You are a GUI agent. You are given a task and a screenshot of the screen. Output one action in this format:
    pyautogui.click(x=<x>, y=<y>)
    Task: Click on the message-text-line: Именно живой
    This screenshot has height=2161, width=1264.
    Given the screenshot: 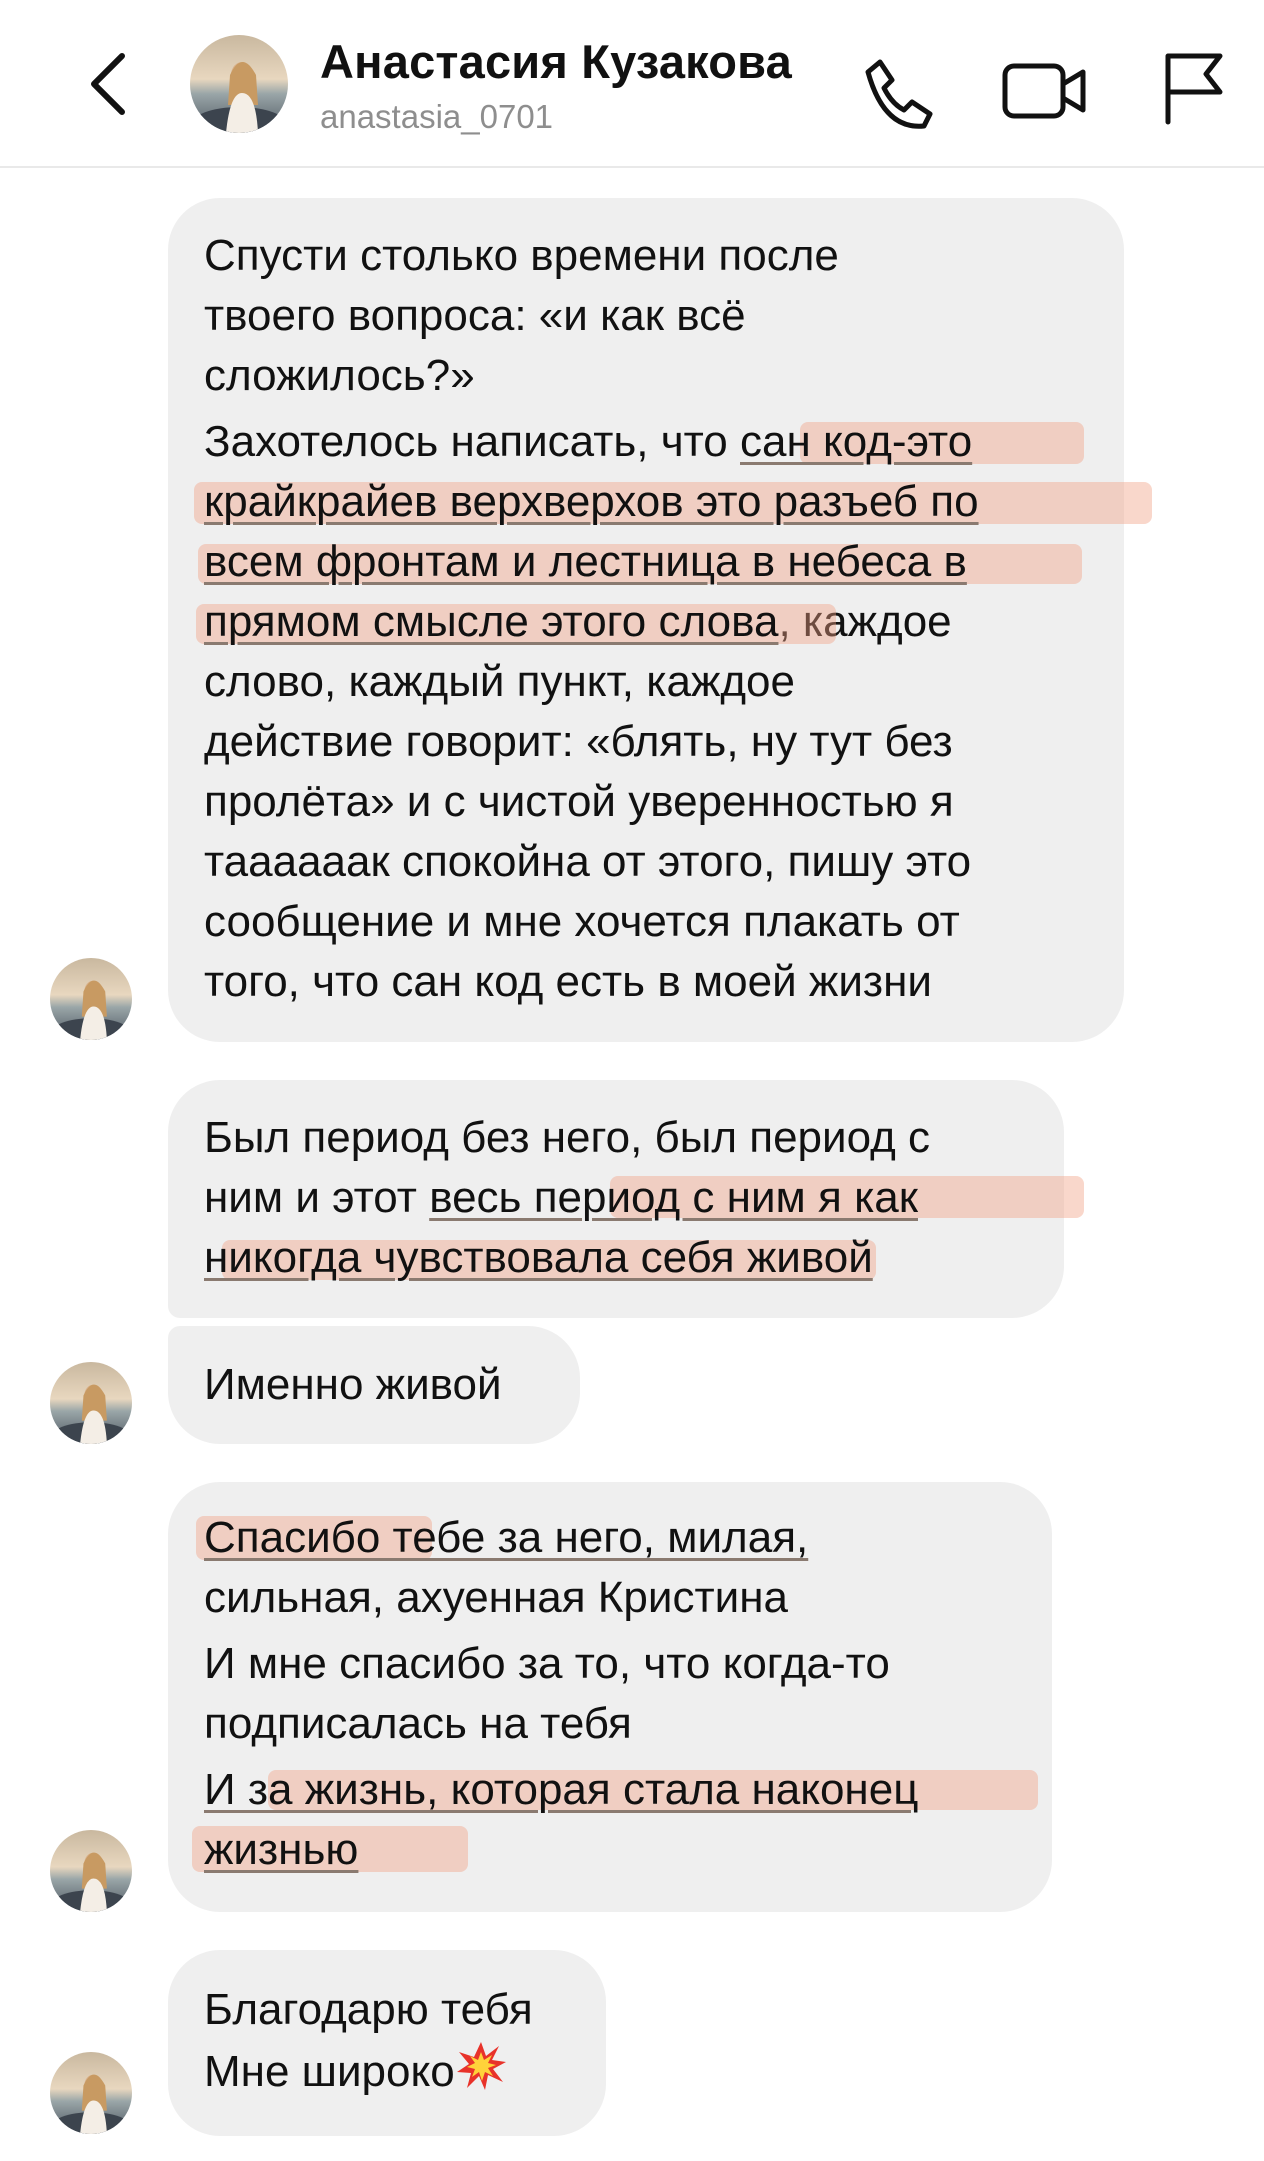 What is the action you would take?
    pyautogui.click(x=353, y=1384)
    